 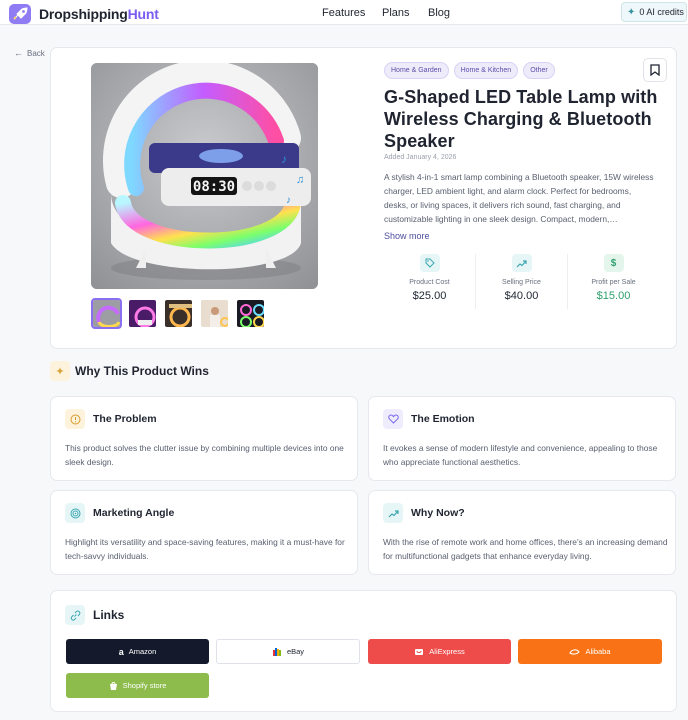 What do you see at coordinates (439, 13) in the screenshot?
I see `nav-blog: Blog` at bounding box center [439, 13].